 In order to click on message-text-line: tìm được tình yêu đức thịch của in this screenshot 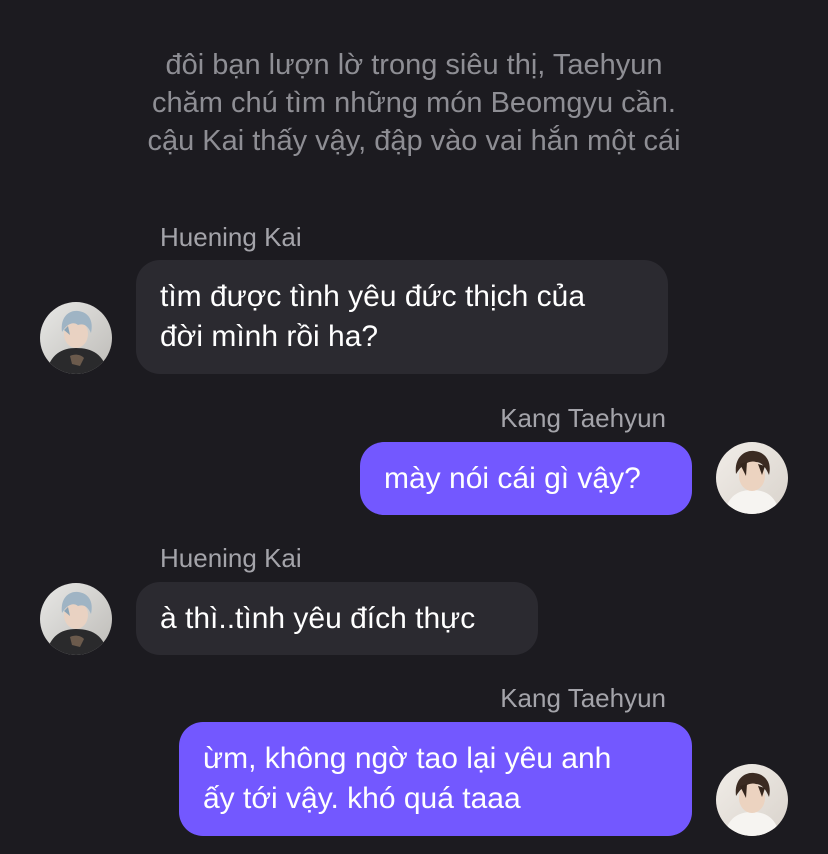, I will do `click(373, 296)`.